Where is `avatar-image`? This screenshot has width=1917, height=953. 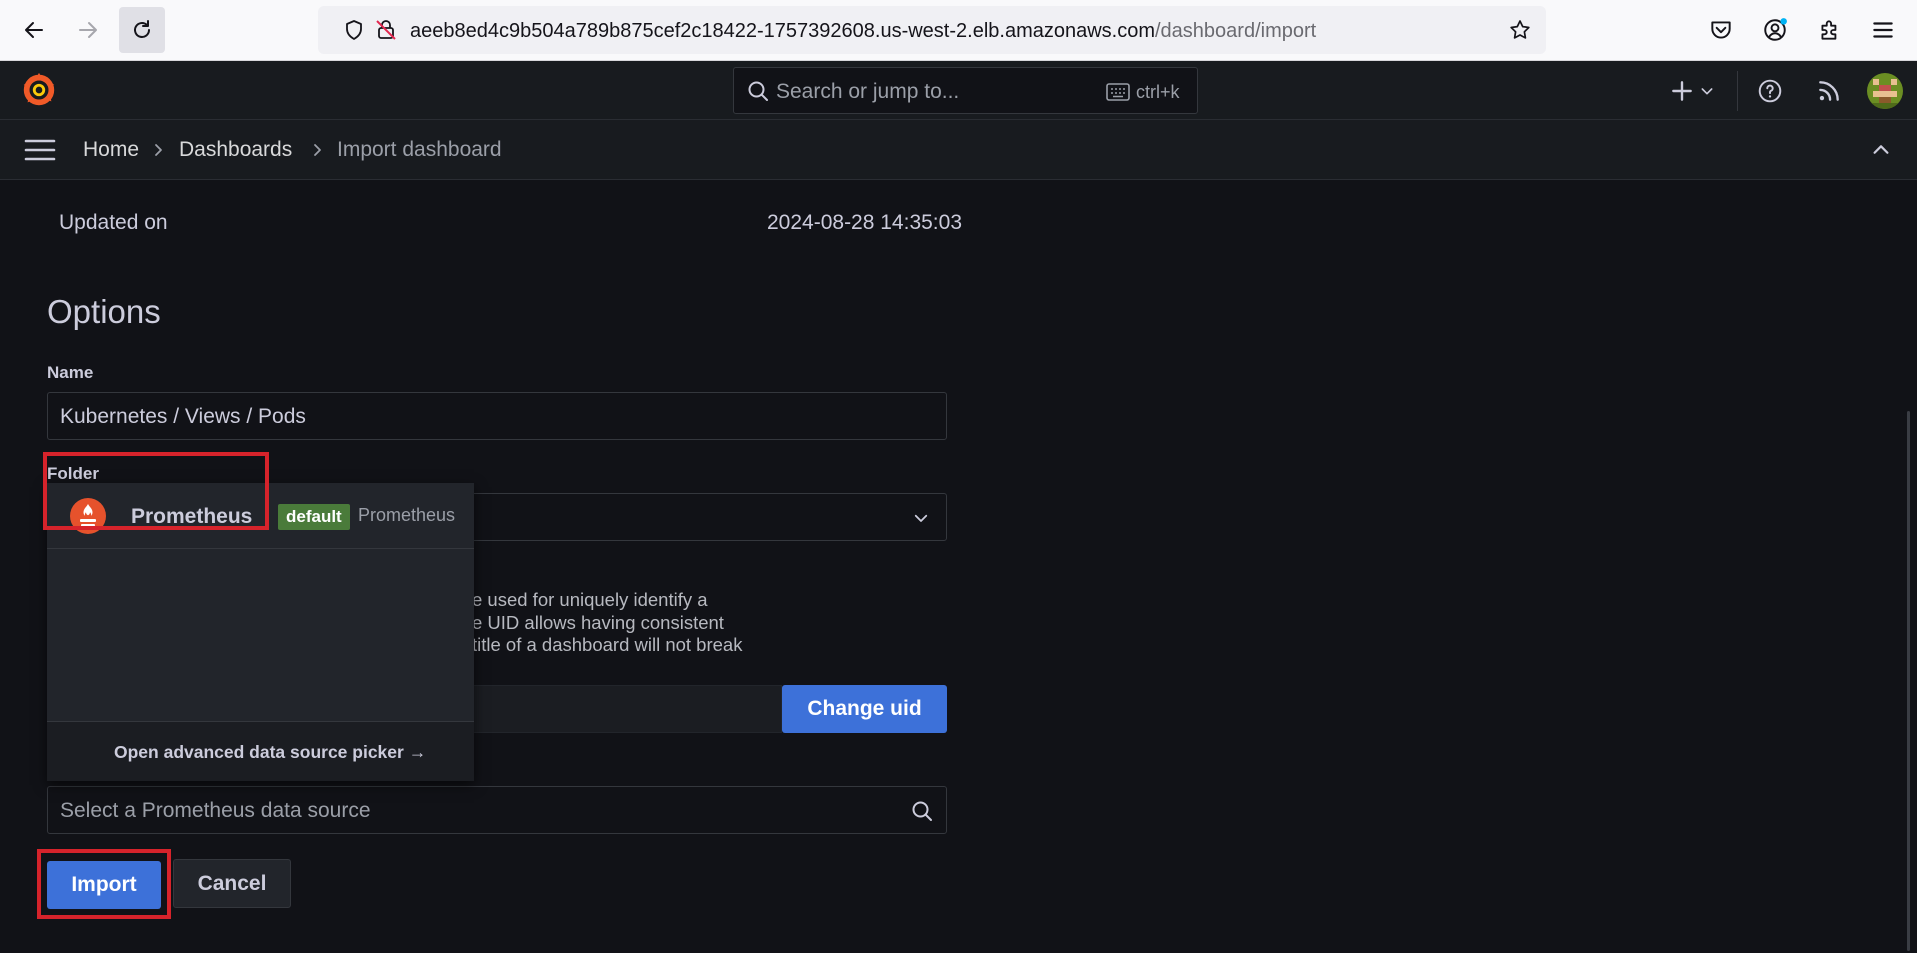 avatar-image is located at coordinates (1885, 91).